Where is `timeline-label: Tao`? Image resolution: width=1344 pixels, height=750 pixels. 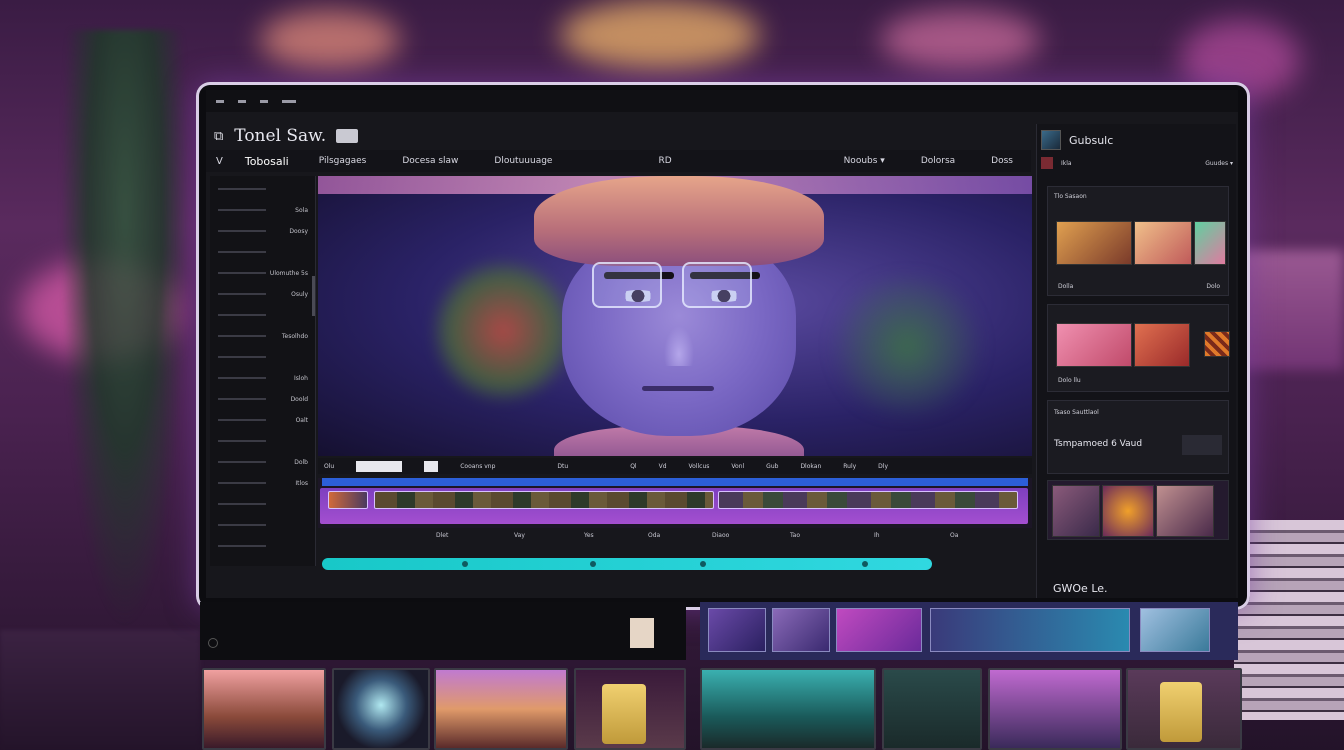 timeline-label: Tao is located at coordinates (795, 535).